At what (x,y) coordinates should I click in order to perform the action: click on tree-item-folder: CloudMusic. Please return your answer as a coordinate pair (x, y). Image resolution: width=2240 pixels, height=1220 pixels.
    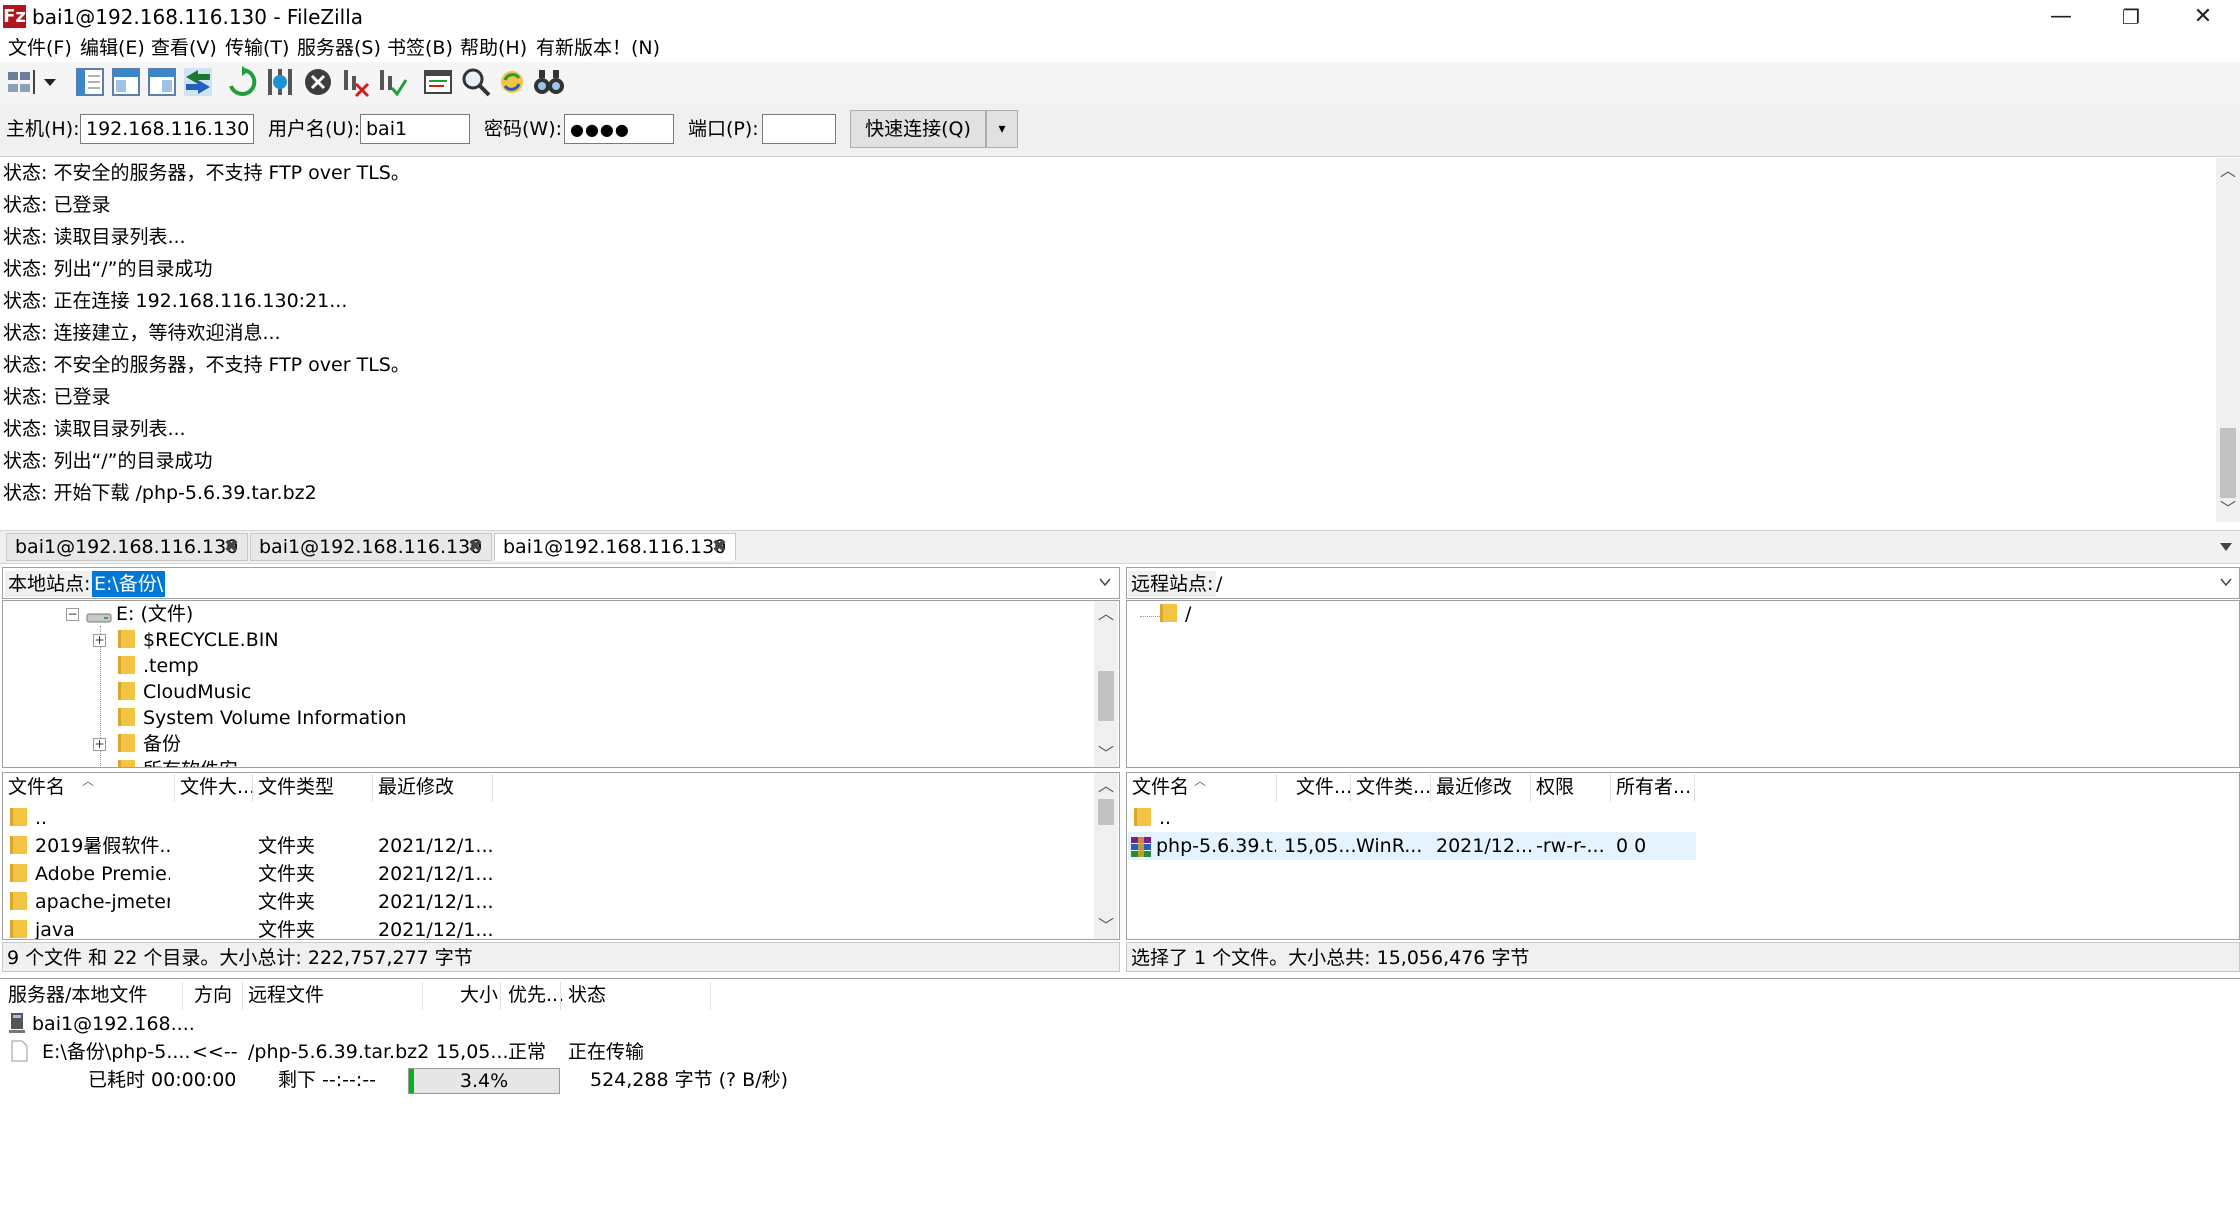
    Looking at the image, I should click on (184, 692).